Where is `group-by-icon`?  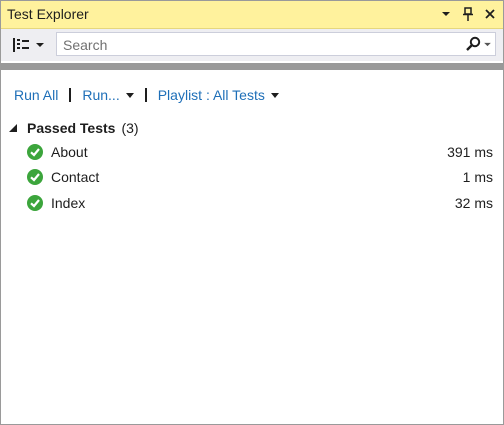
group-by-icon is located at coordinates (21, 45).